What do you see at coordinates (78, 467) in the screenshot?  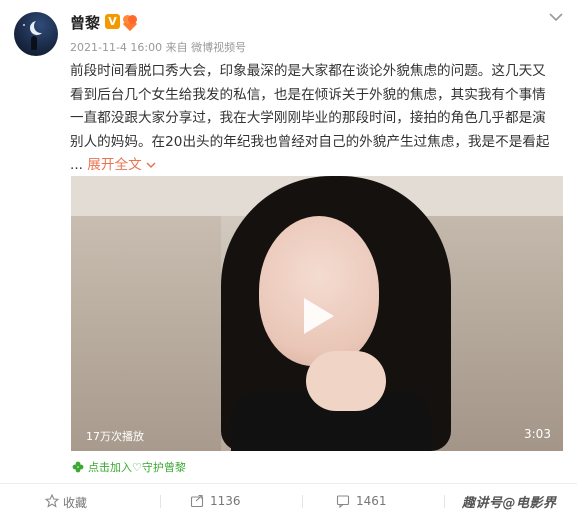 I see `clover-icon` at bounding box center [78, 467].